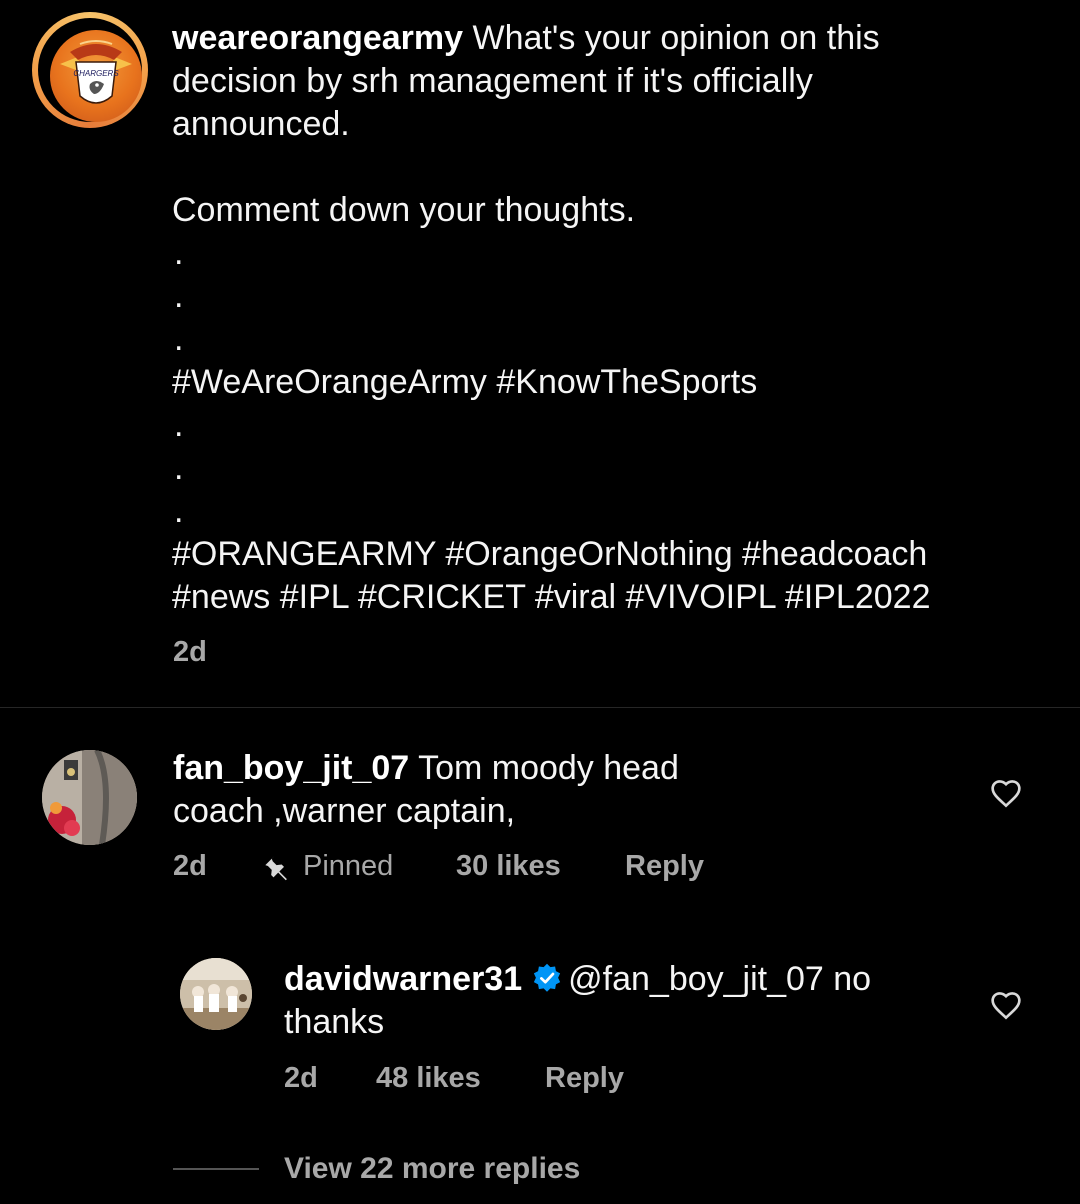 The height and width of the screenshot is (1204, 1080). I want to click on comment-timestamp: 2d, so click(190, 866).